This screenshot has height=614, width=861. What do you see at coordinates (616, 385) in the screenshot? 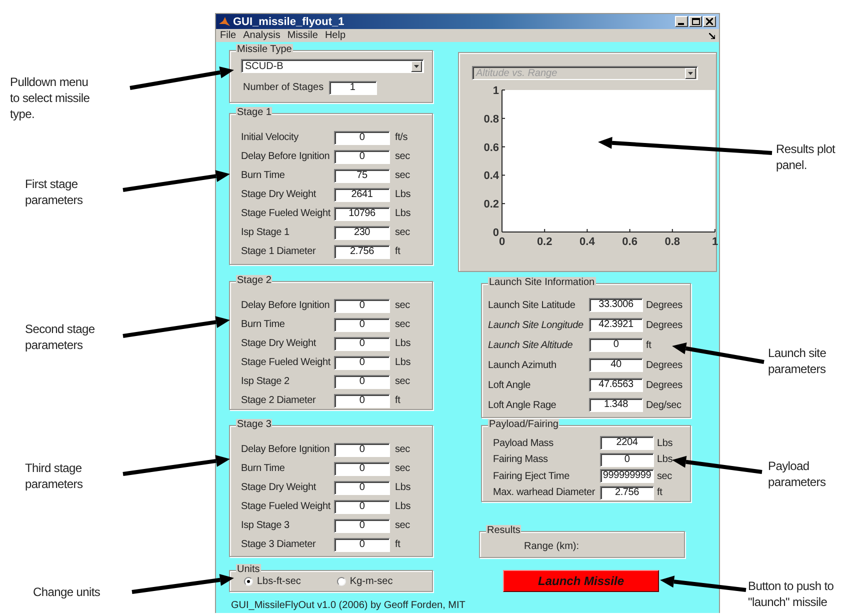
I see `input-field: 47.6563` at bounding box center [616, 385].